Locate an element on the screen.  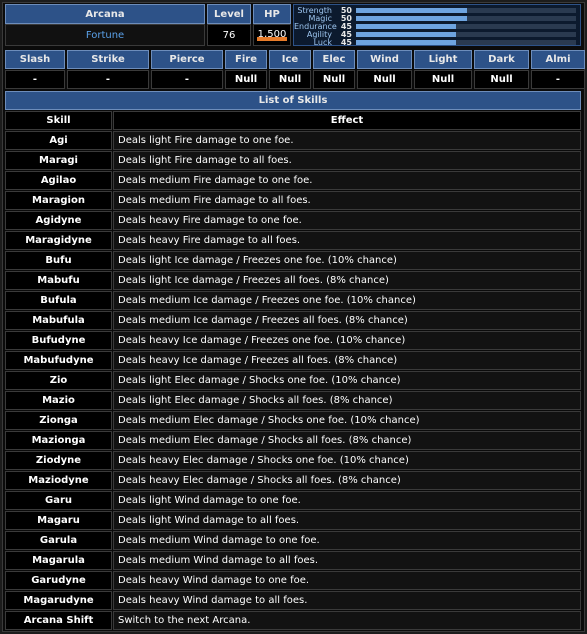
level-header: Level is located at coordinates (229, 14).